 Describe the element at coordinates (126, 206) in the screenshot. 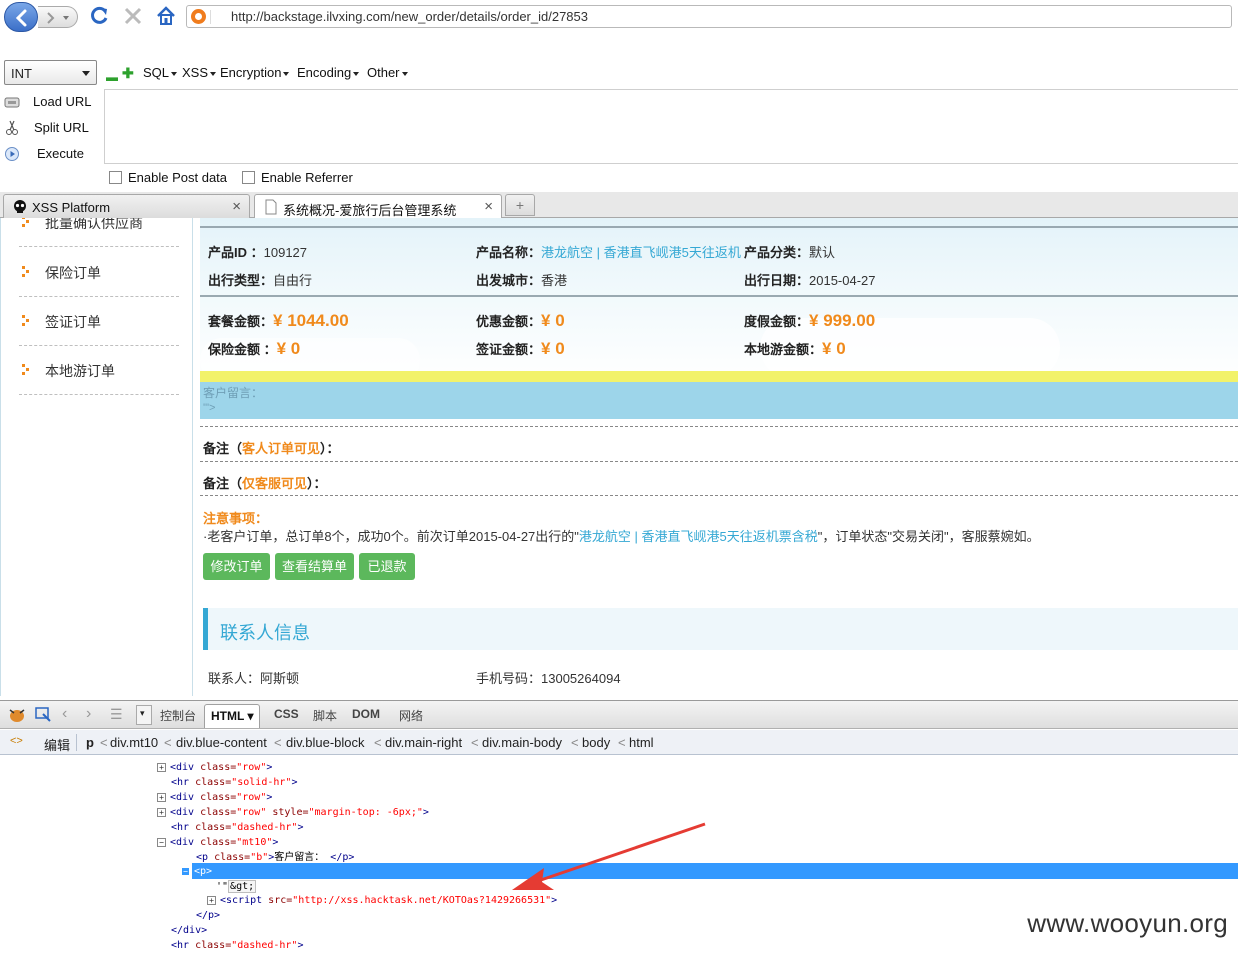

I see `tab-xss-platform: XSS Platform ×` at that location.